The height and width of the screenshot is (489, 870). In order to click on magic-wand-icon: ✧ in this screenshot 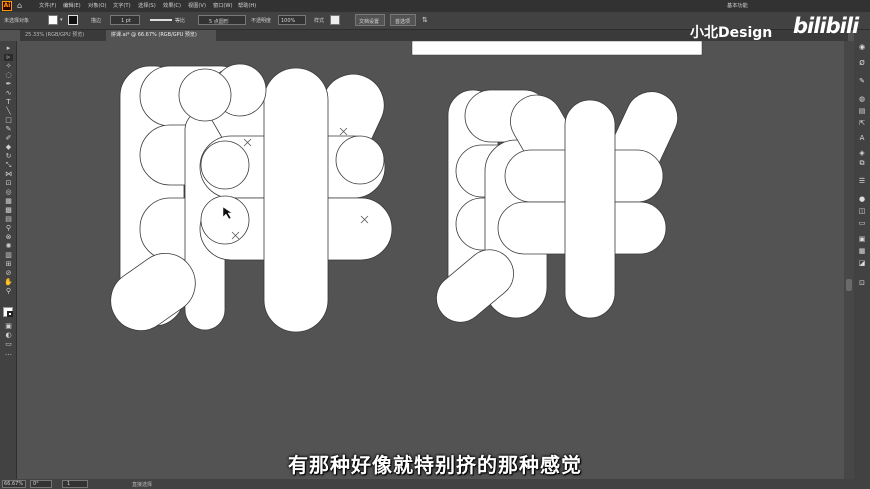, I will do `click(8, 66)`.